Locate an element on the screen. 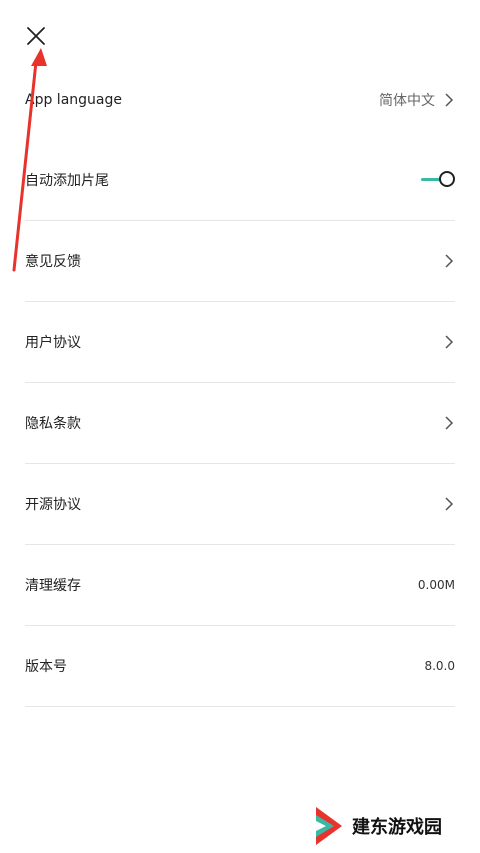 Image resolution: width=480 pixels, height=853 pixels. privacy-label: 隐私条款 is located at coordinates (53, 424).